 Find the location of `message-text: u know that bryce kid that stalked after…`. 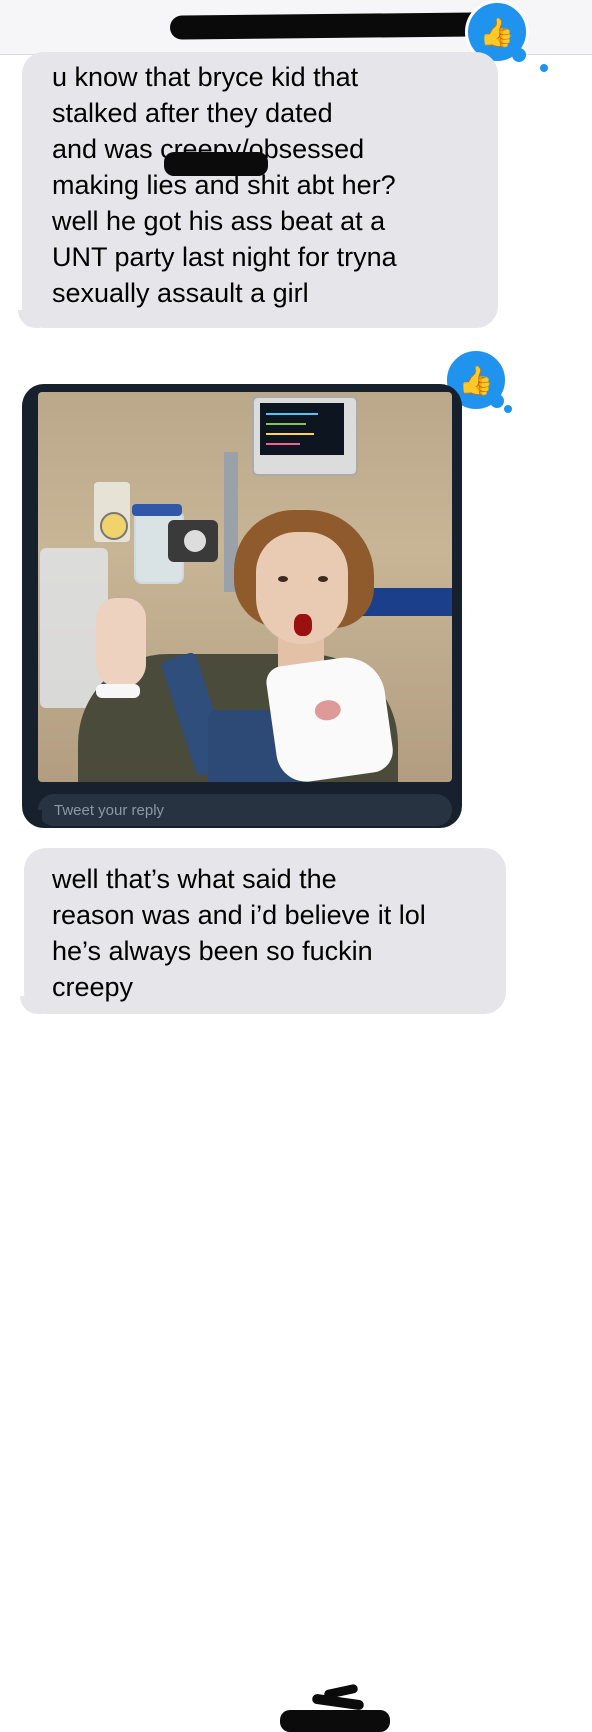

message-text: u know that bryce kid that stalked after… is located at coordinates (224, 185).